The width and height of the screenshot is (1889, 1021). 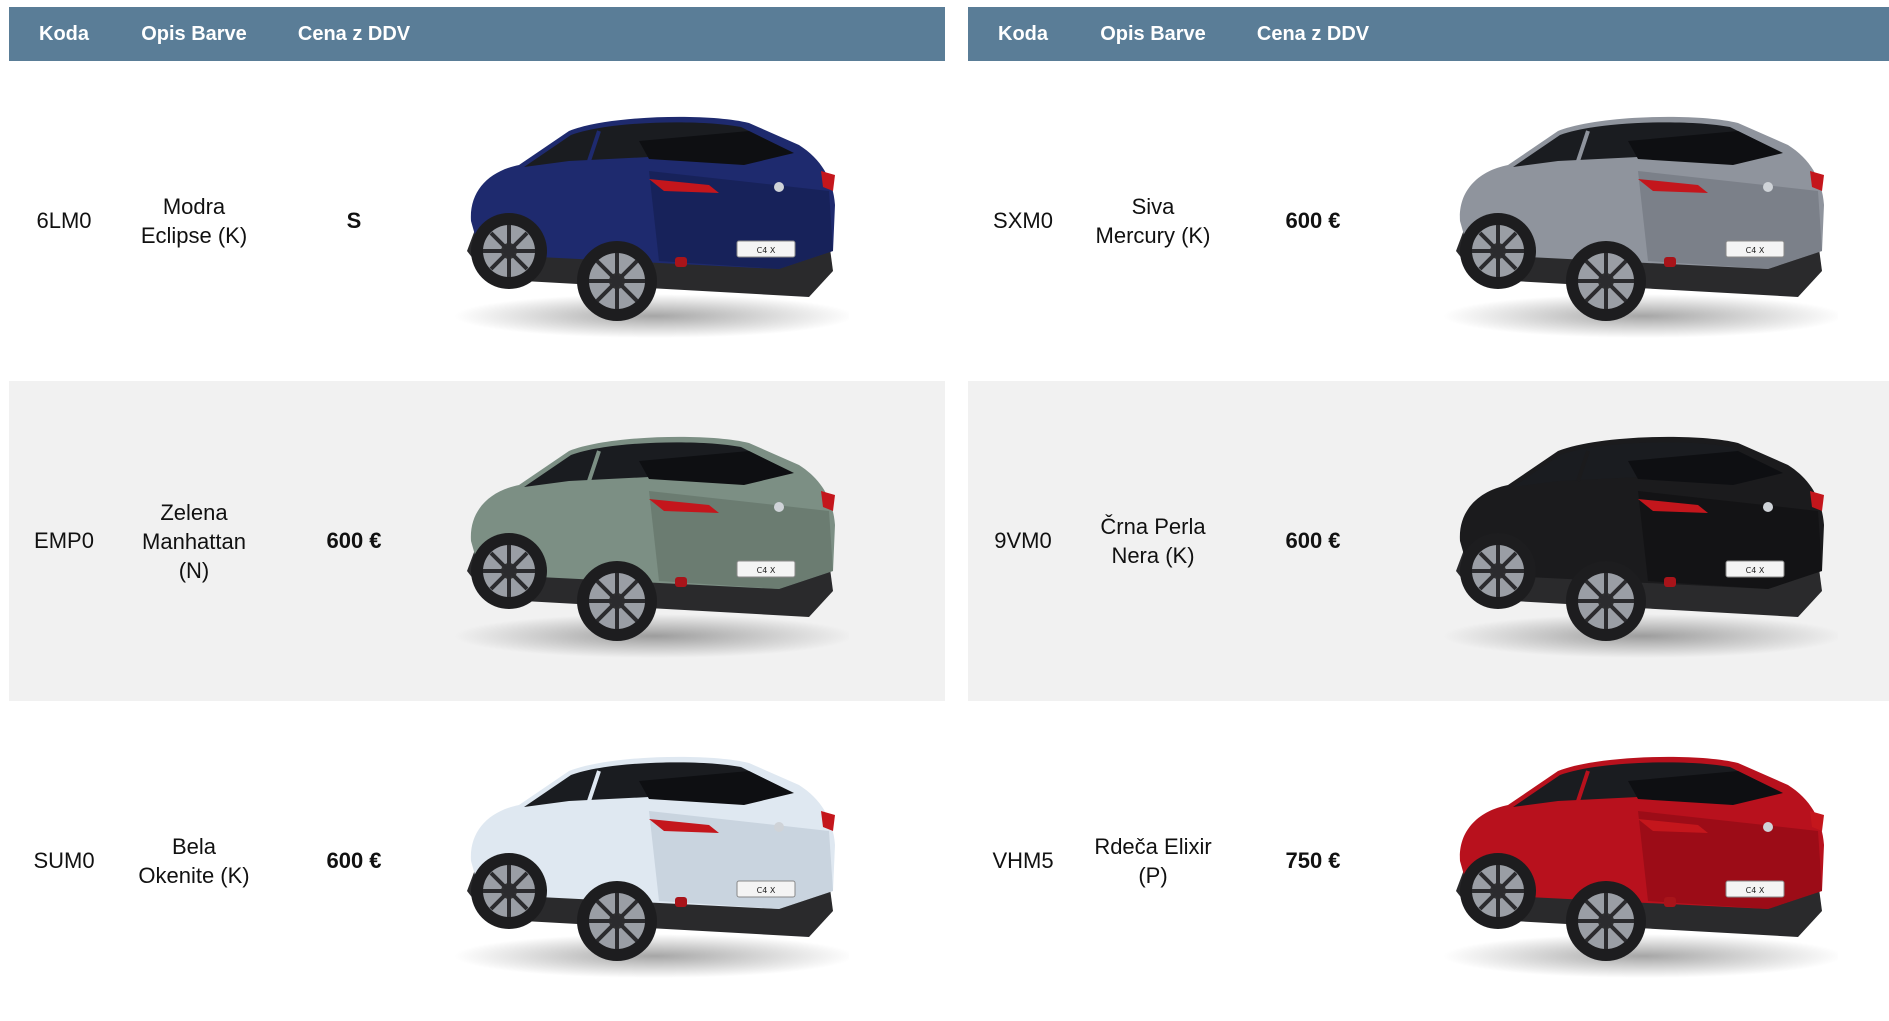 I want to click on desc-line: Bela, so click(x=194, y=846).